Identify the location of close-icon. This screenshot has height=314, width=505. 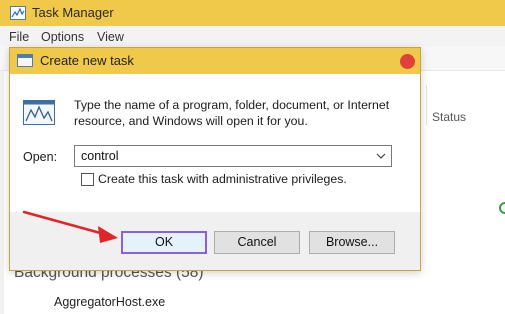
(407, 61).